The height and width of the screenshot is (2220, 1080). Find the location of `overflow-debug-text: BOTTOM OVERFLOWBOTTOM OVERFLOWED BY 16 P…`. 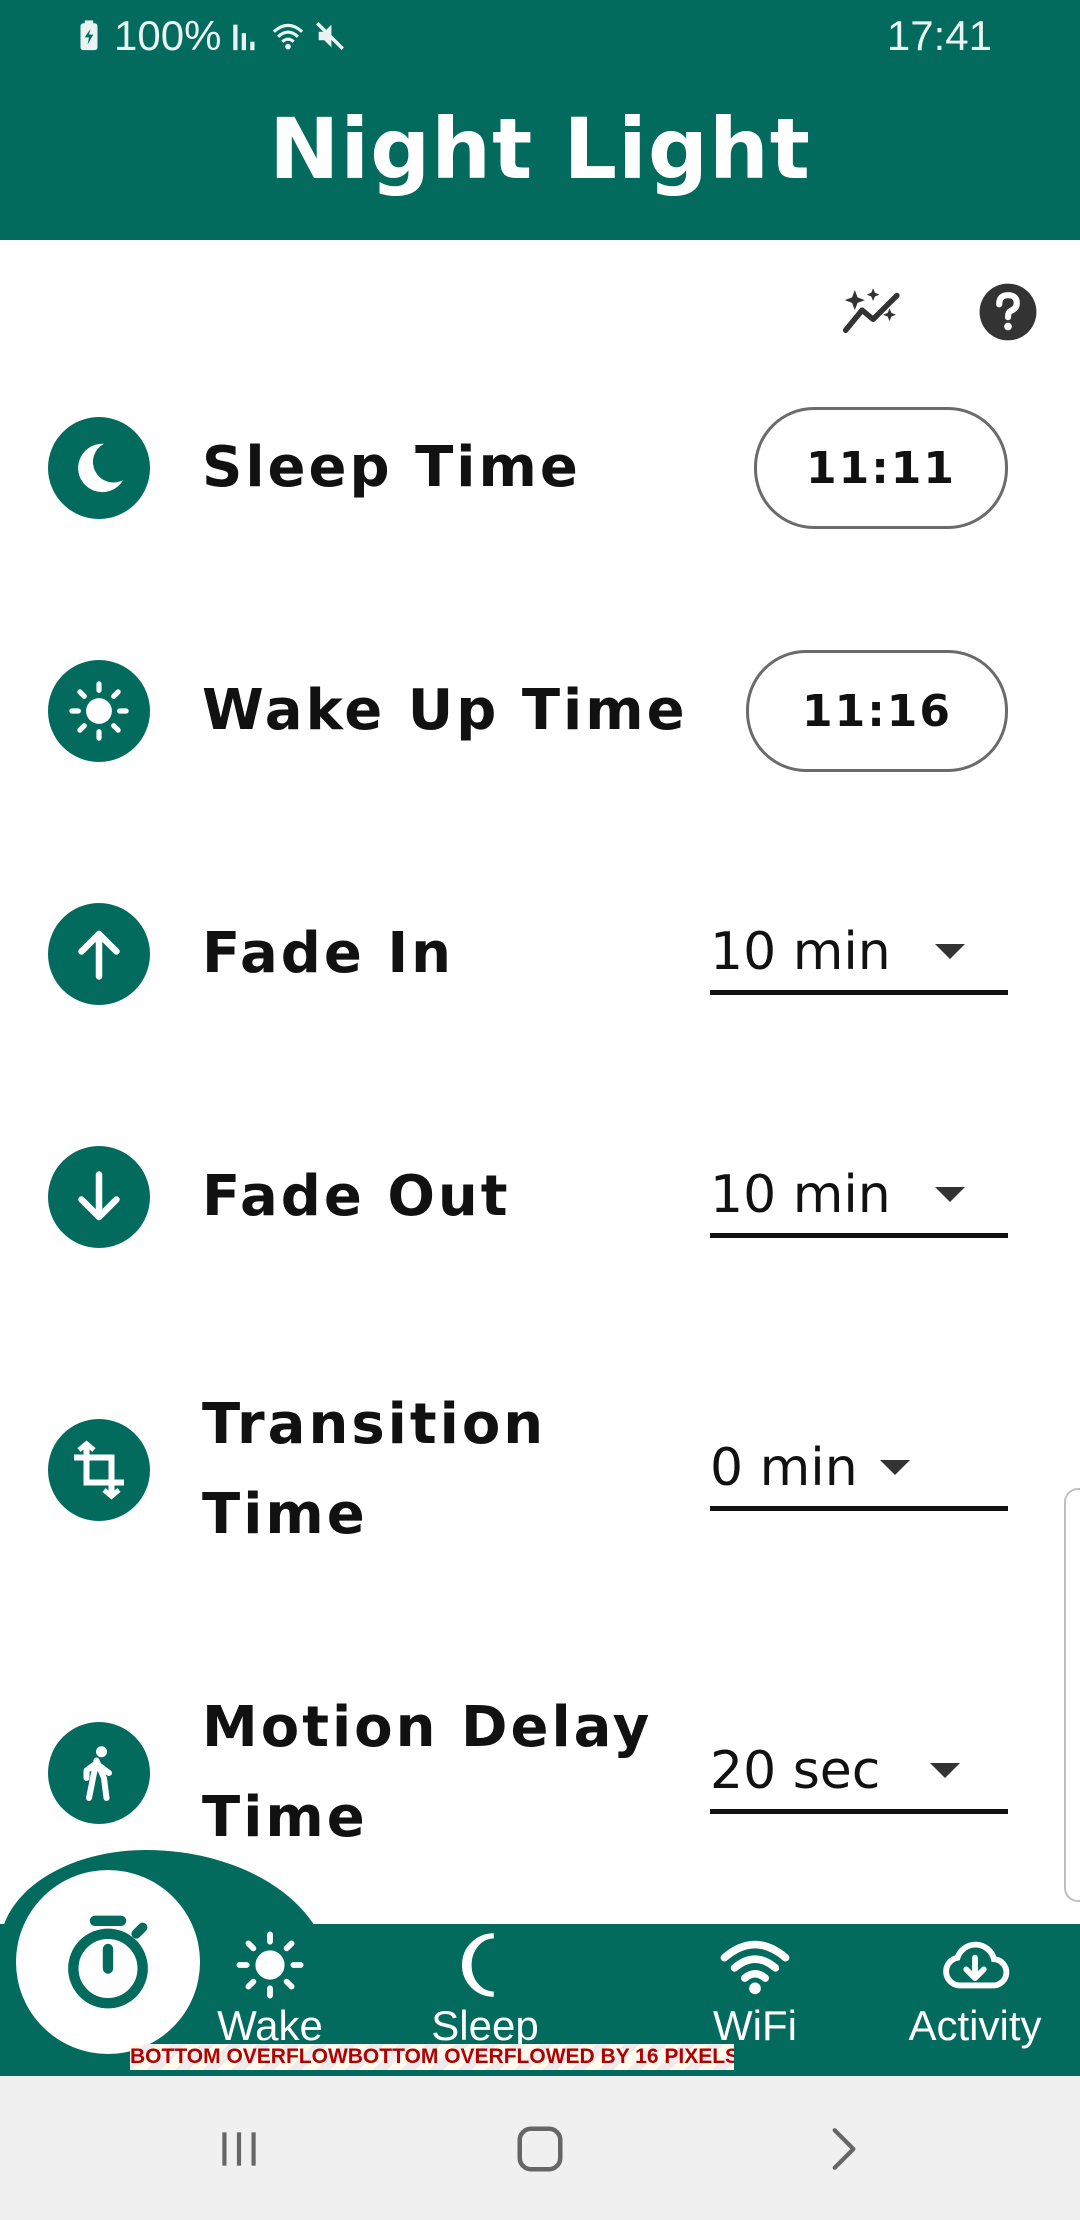

overflow-debug-text: BOTTOM OVERFLOWBOTTOM OVERFLOWED BY 16 P… is located at coordinates (432, 2057).